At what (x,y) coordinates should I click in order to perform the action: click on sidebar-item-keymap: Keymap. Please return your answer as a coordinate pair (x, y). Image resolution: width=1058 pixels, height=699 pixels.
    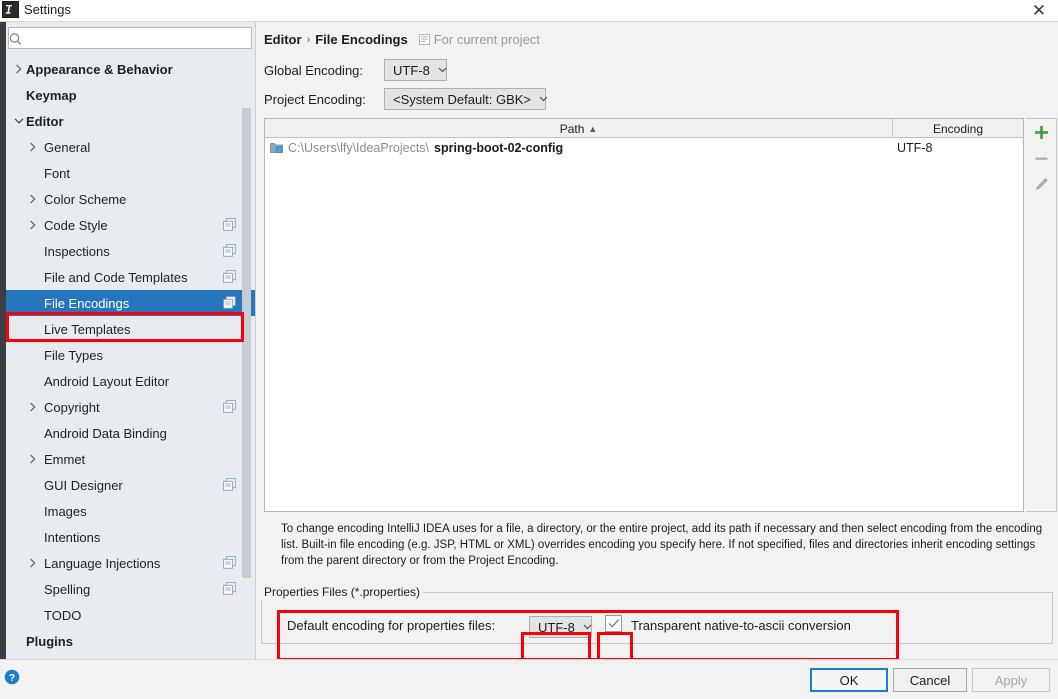
    Looking at the image, I should click on (130, 95).